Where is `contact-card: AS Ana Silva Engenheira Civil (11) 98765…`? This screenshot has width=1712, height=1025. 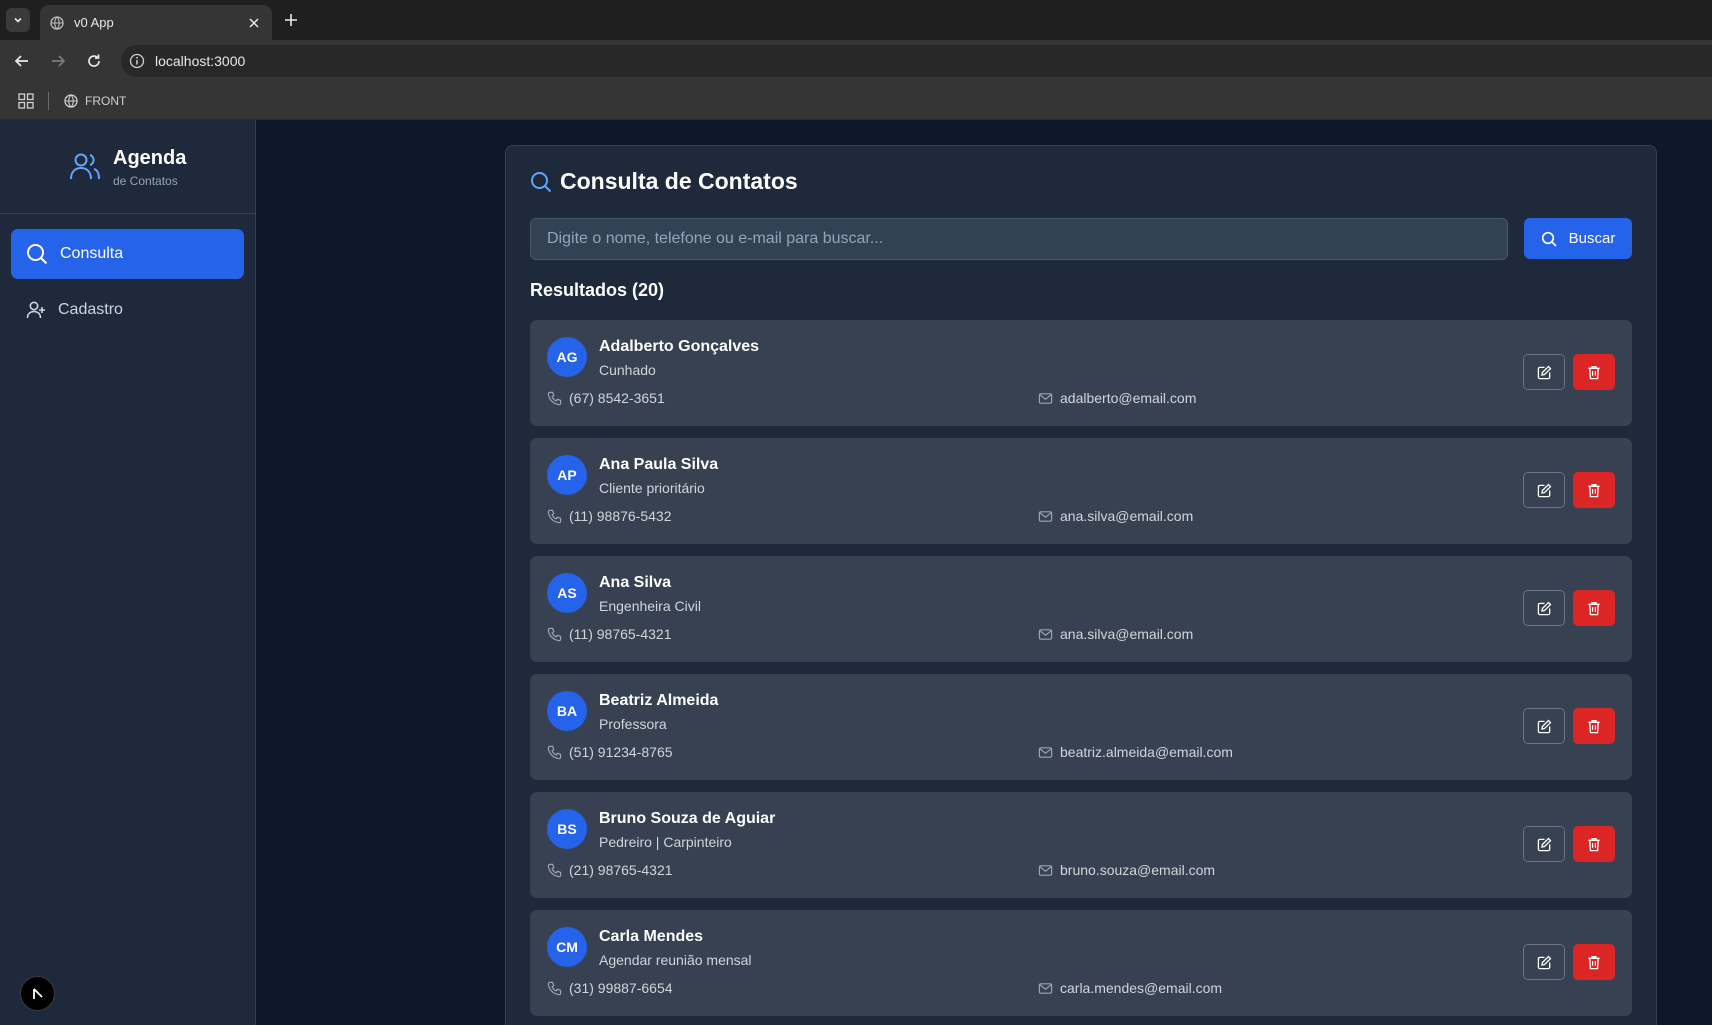
contact-card: AS Ana Silva Engenheira Civil (11) 98765… is located at coordinates (1081, 609).